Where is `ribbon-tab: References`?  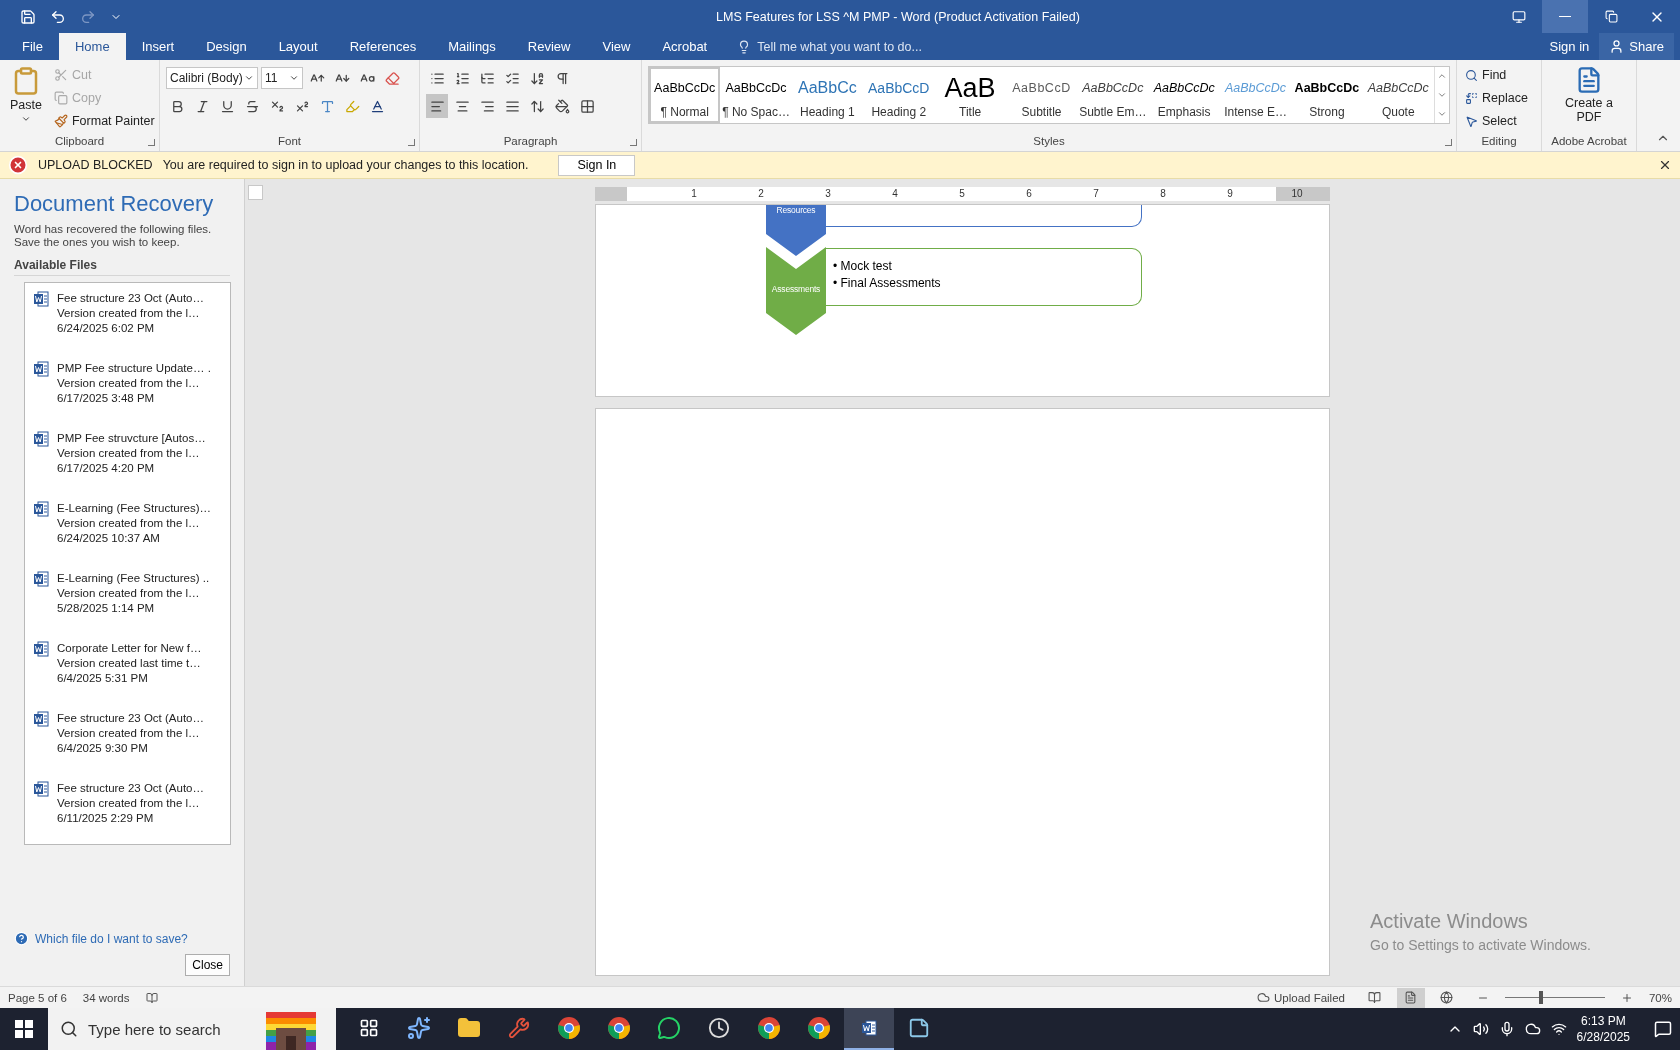
ribbon-tab: References is located at coordinates (383, 46).